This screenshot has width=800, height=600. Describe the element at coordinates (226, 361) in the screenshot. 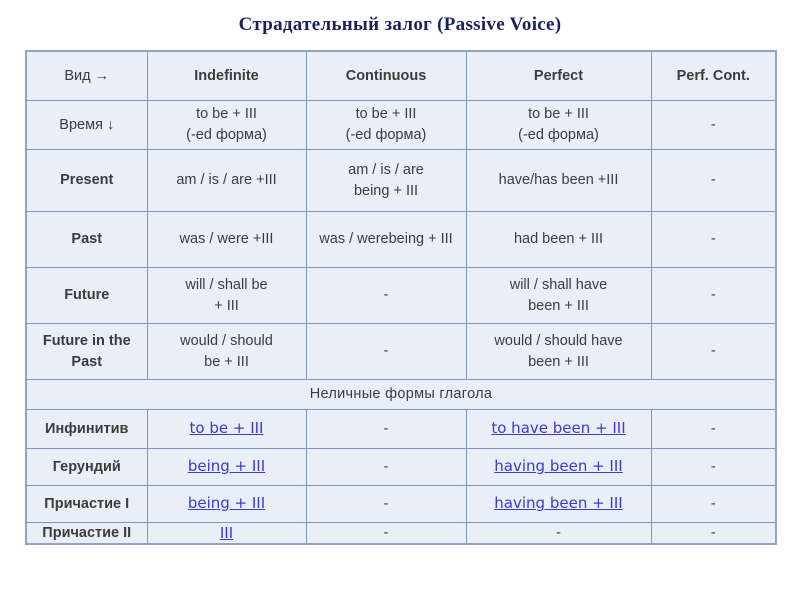

I see `cell-line: be + III` at that location.